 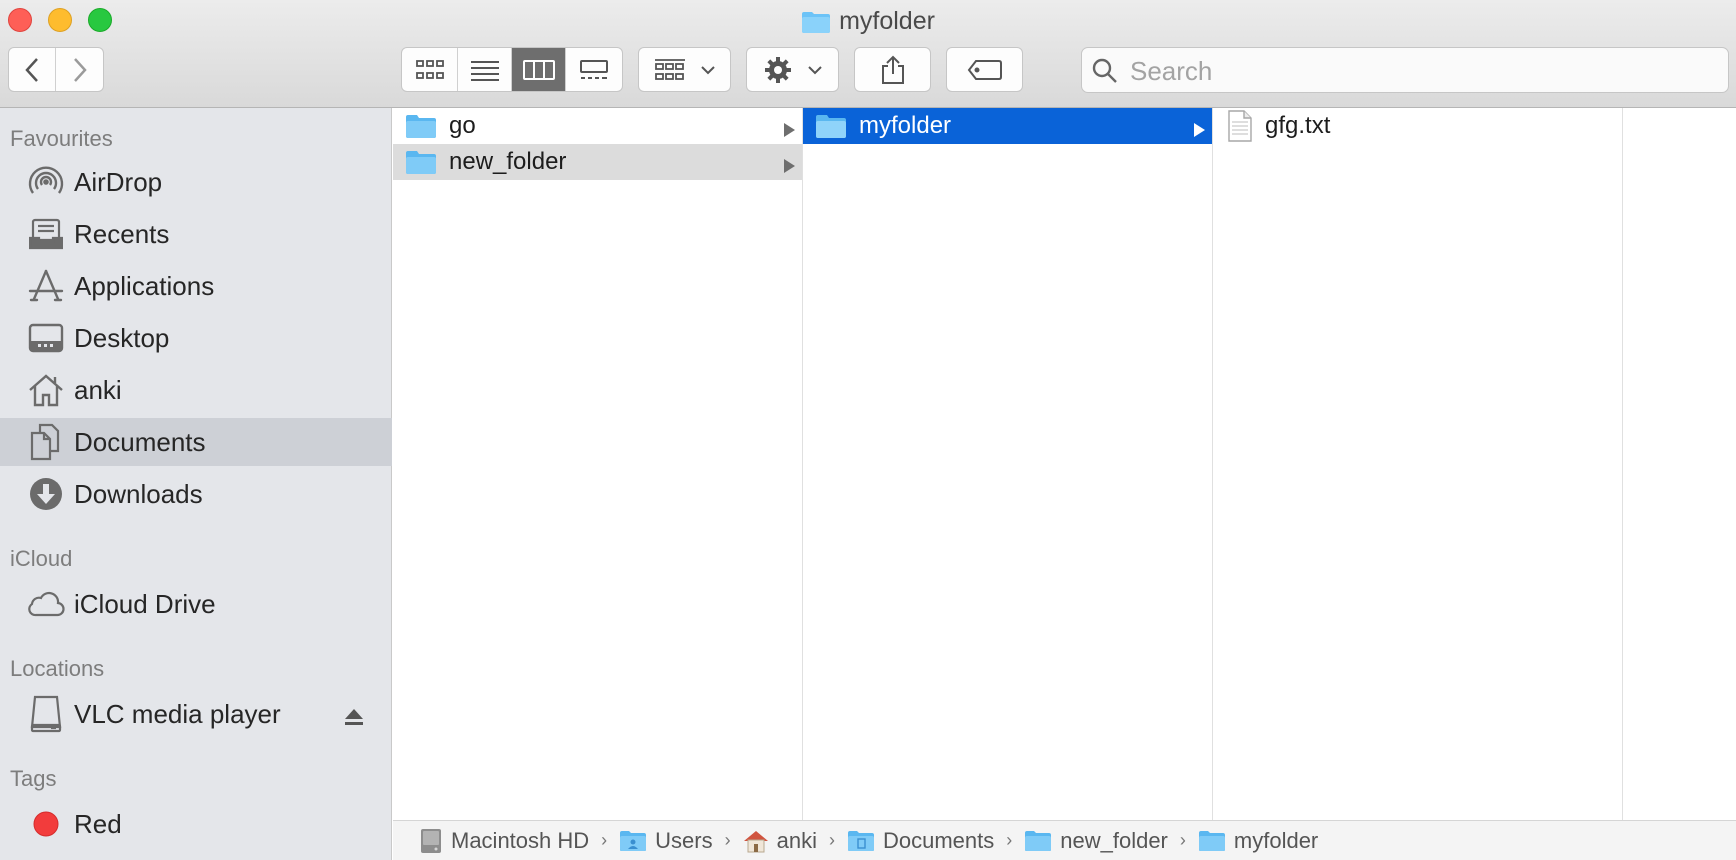 What do you see at coordinates (1007, 126) in the screenshot?
I see `list-item-myfolder: myfolder` at bounding box center [1007, 126].